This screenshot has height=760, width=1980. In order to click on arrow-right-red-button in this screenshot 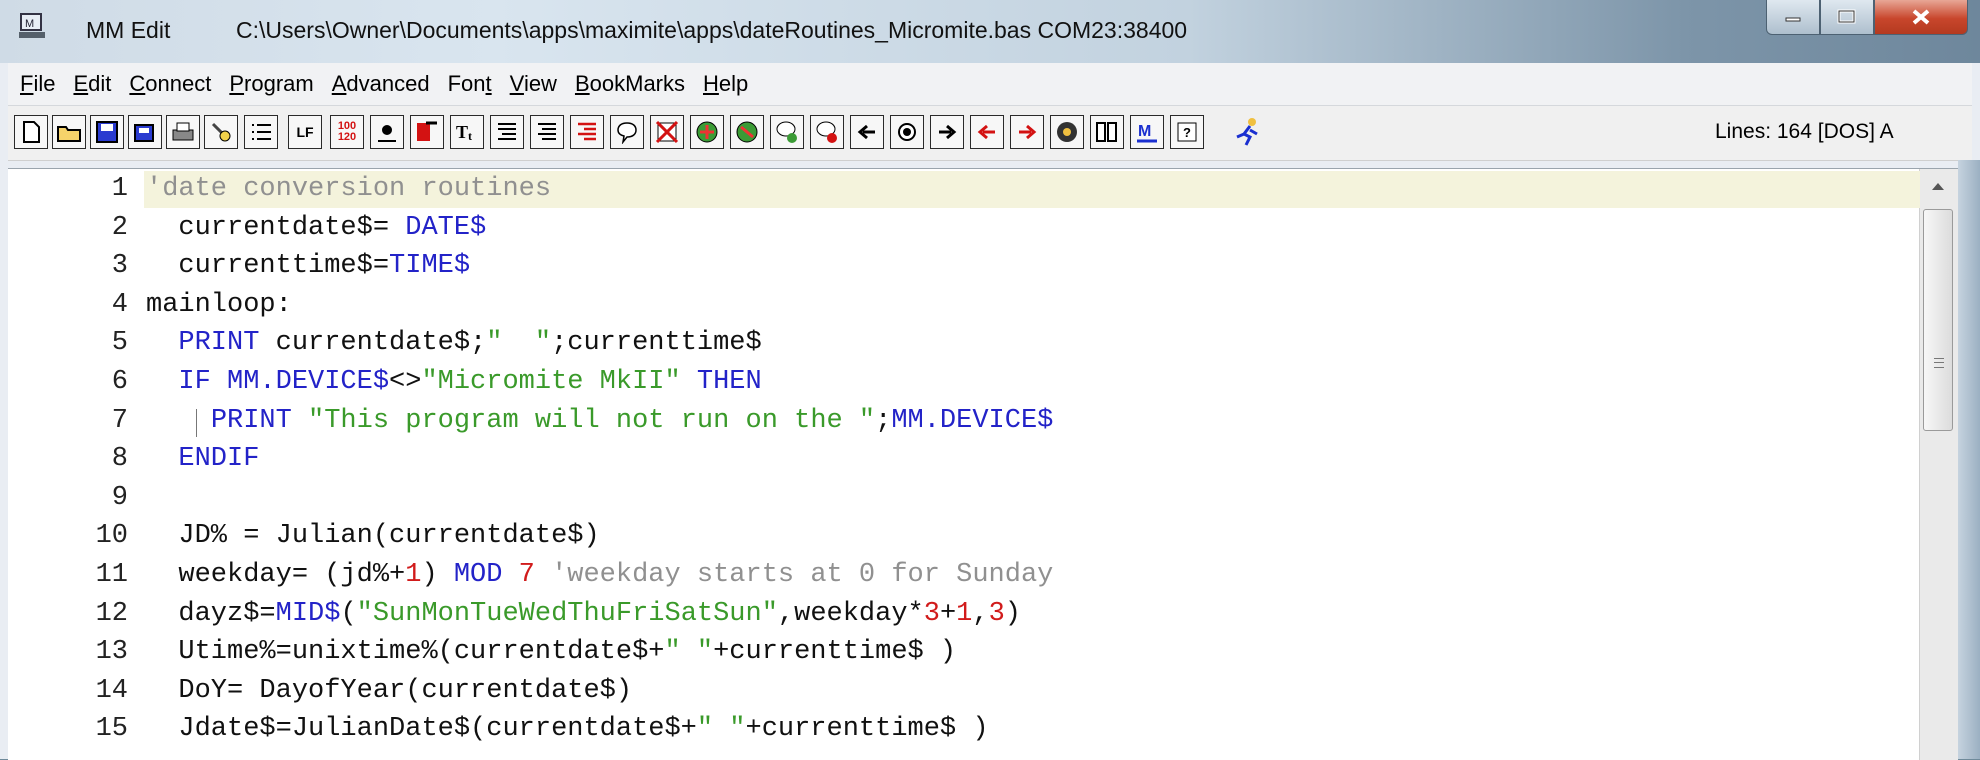, I will do `click(1027, 132)`.